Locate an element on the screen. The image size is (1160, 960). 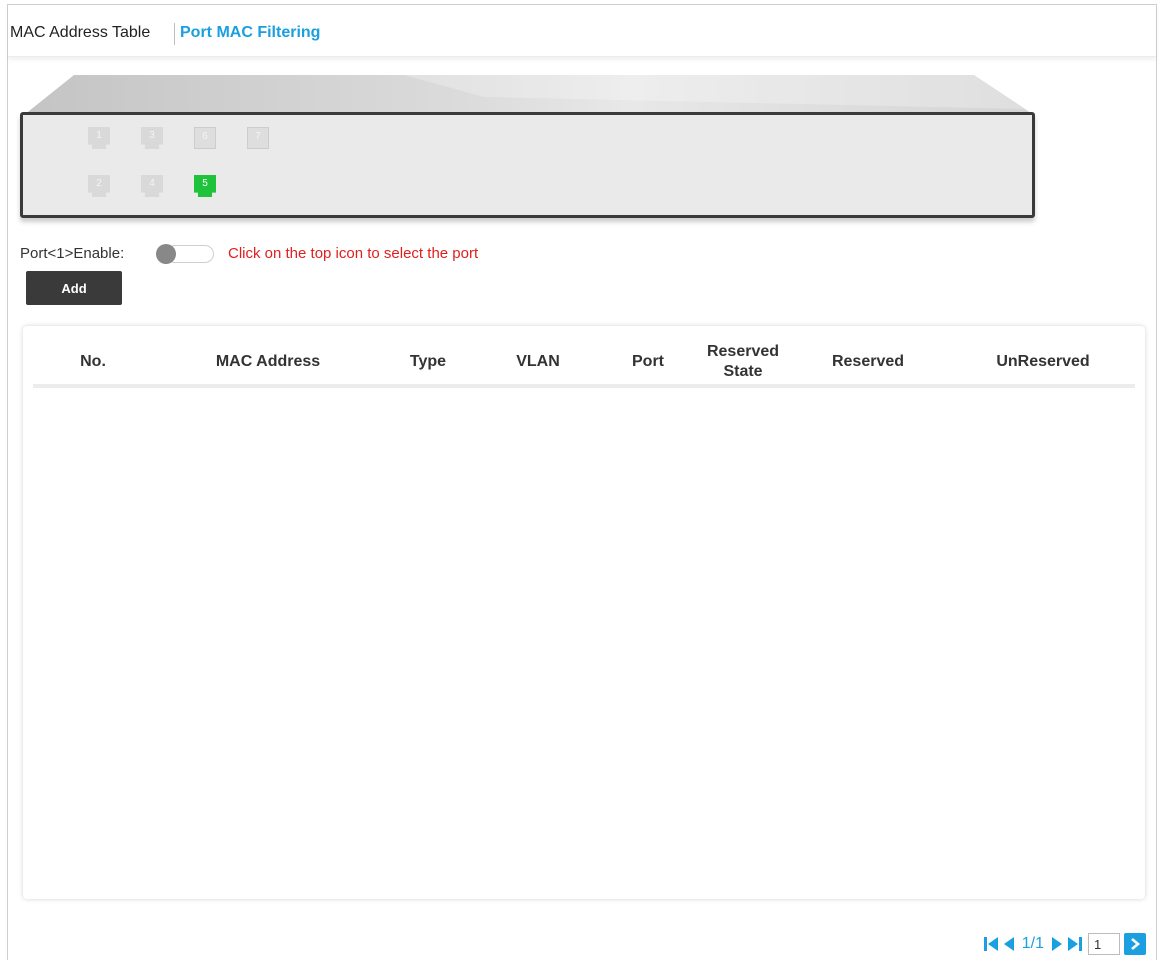
col-type: Type is located at coordinates (428, 361).